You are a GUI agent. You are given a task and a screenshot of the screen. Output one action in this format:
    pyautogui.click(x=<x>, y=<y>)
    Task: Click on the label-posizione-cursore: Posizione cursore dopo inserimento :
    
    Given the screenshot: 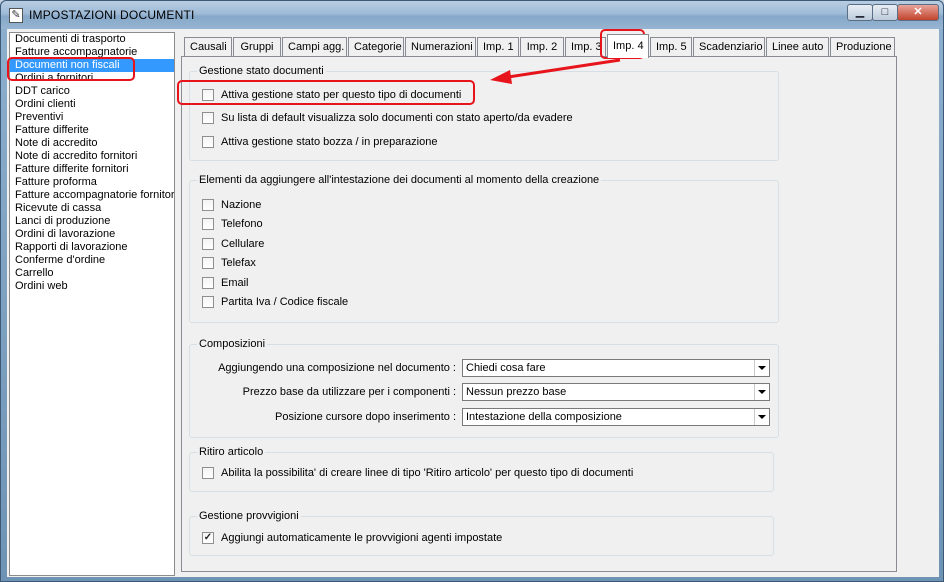 What is the action you would take?
    pyautogui.click(x=365, y=417)
    